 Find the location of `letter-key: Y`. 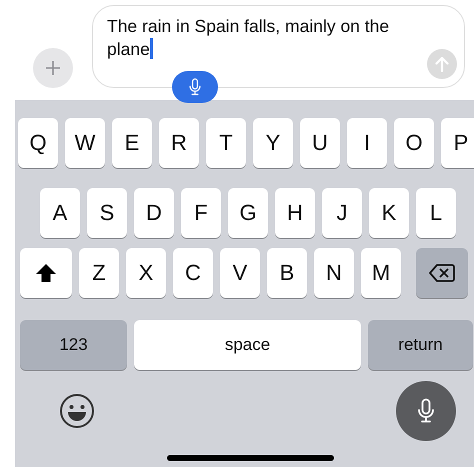

letter-key: Y is located at coordinates (273, 143).